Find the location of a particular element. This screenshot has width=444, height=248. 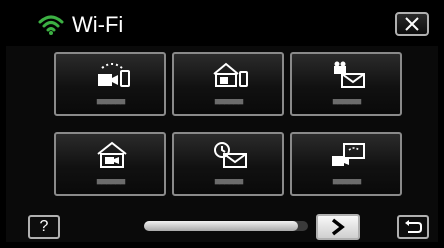

camera-to-tv-icon is located at coordinates (348, 154).